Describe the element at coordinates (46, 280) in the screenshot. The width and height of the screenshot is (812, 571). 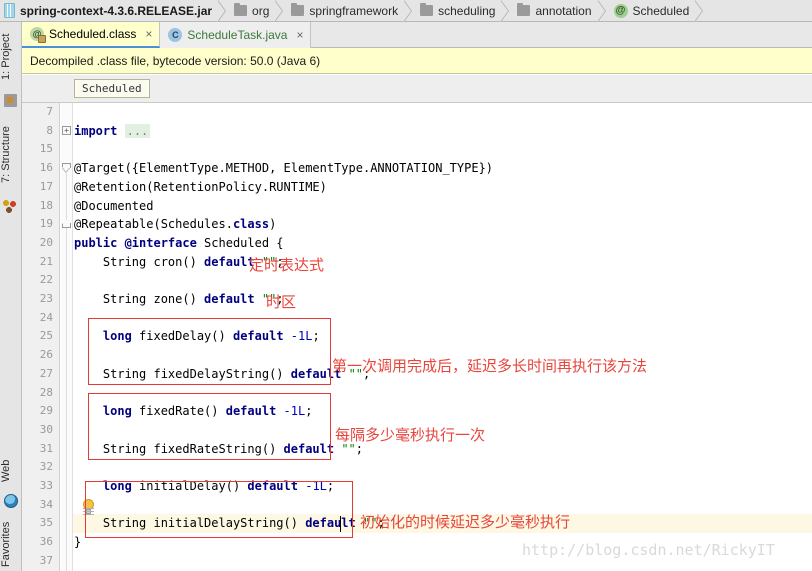
I see `line-number: 22` at that location.